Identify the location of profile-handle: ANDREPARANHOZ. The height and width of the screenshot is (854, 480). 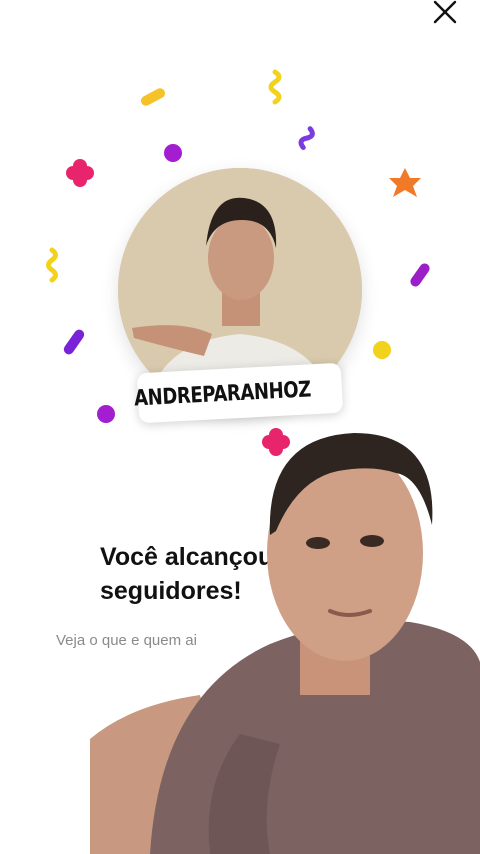
(222, 394).